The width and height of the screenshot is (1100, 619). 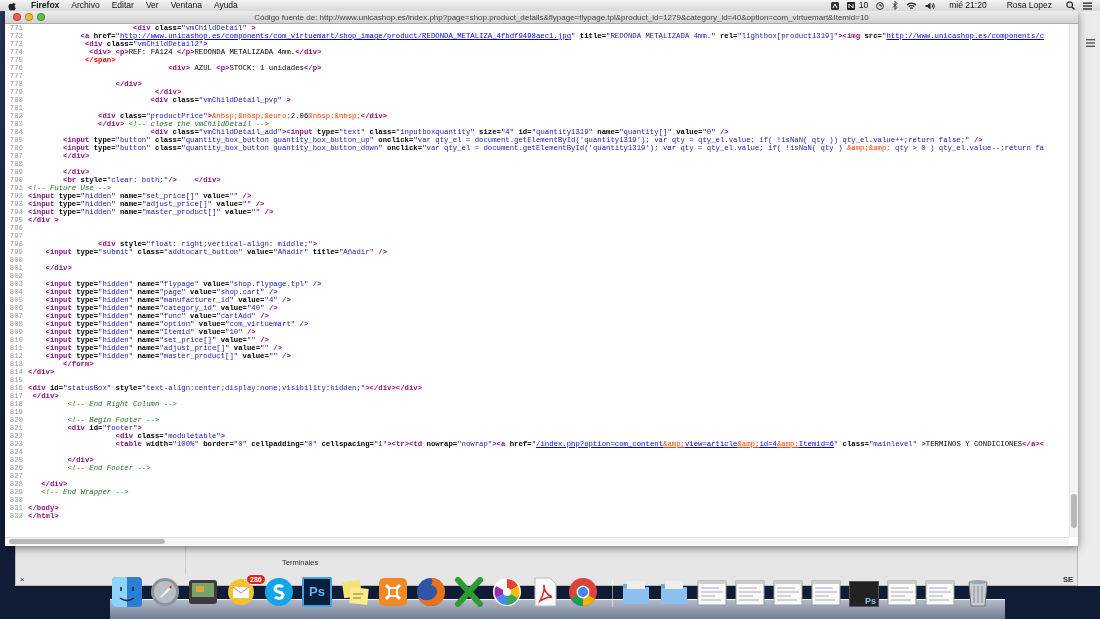 What do you see at coordinates (355, 592) in the screenshot?
I see `sticky-notes-icon` at bounding box center [355, 592].